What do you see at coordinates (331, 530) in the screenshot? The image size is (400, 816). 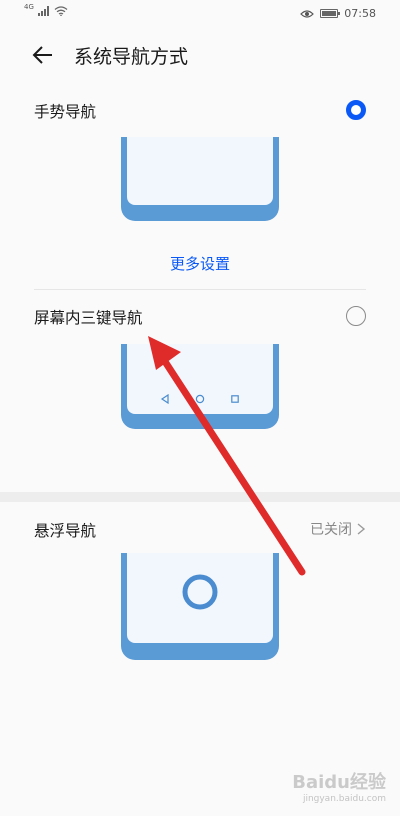 I see `floating-status-text: 已关闭` at bounding box center [331, 530].